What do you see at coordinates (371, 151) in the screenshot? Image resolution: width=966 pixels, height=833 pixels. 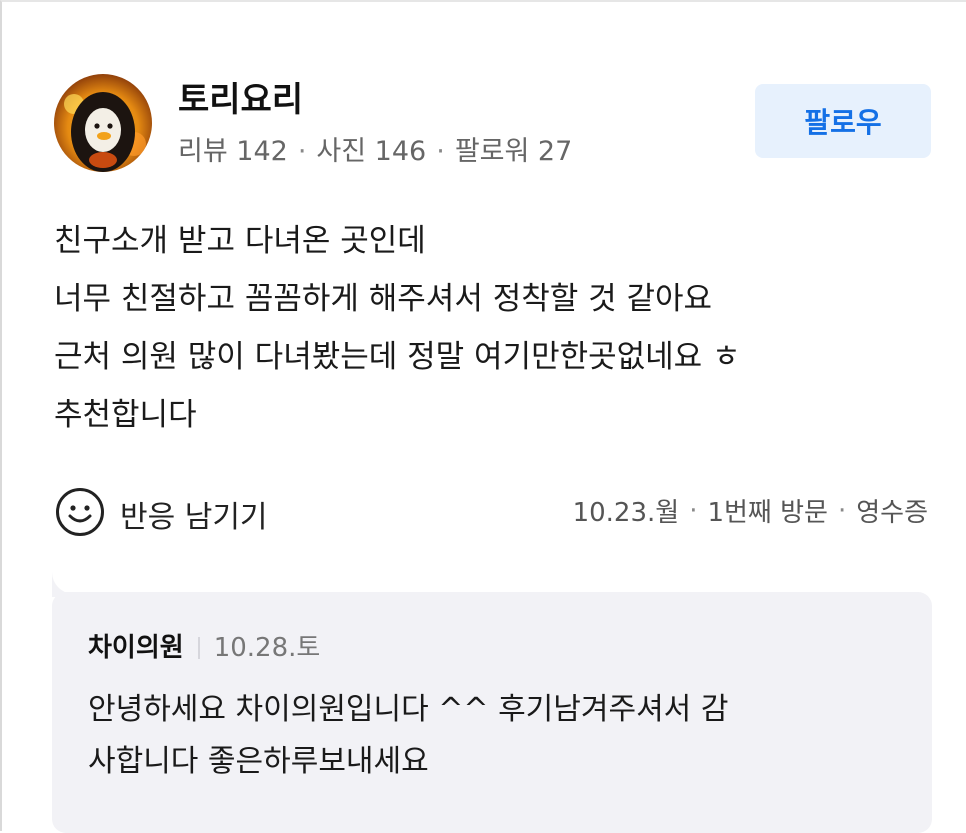 I see `photo-count: 사진 146` at bounding box center [371, 151].